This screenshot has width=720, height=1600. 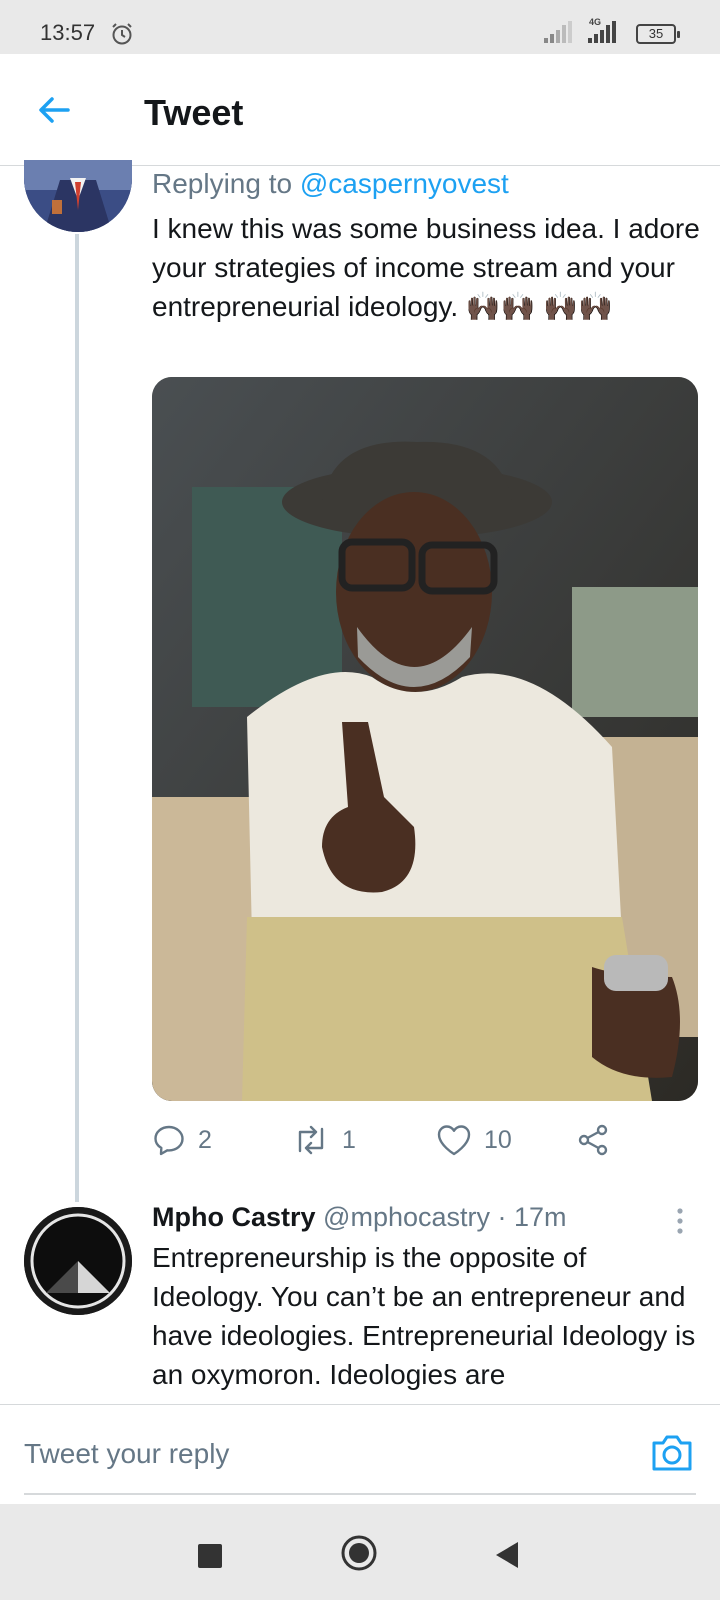 What do you see at coordinates (454, 1140) in the screenshot?
I see `heart-icon` at bounding box center [454, 1140].